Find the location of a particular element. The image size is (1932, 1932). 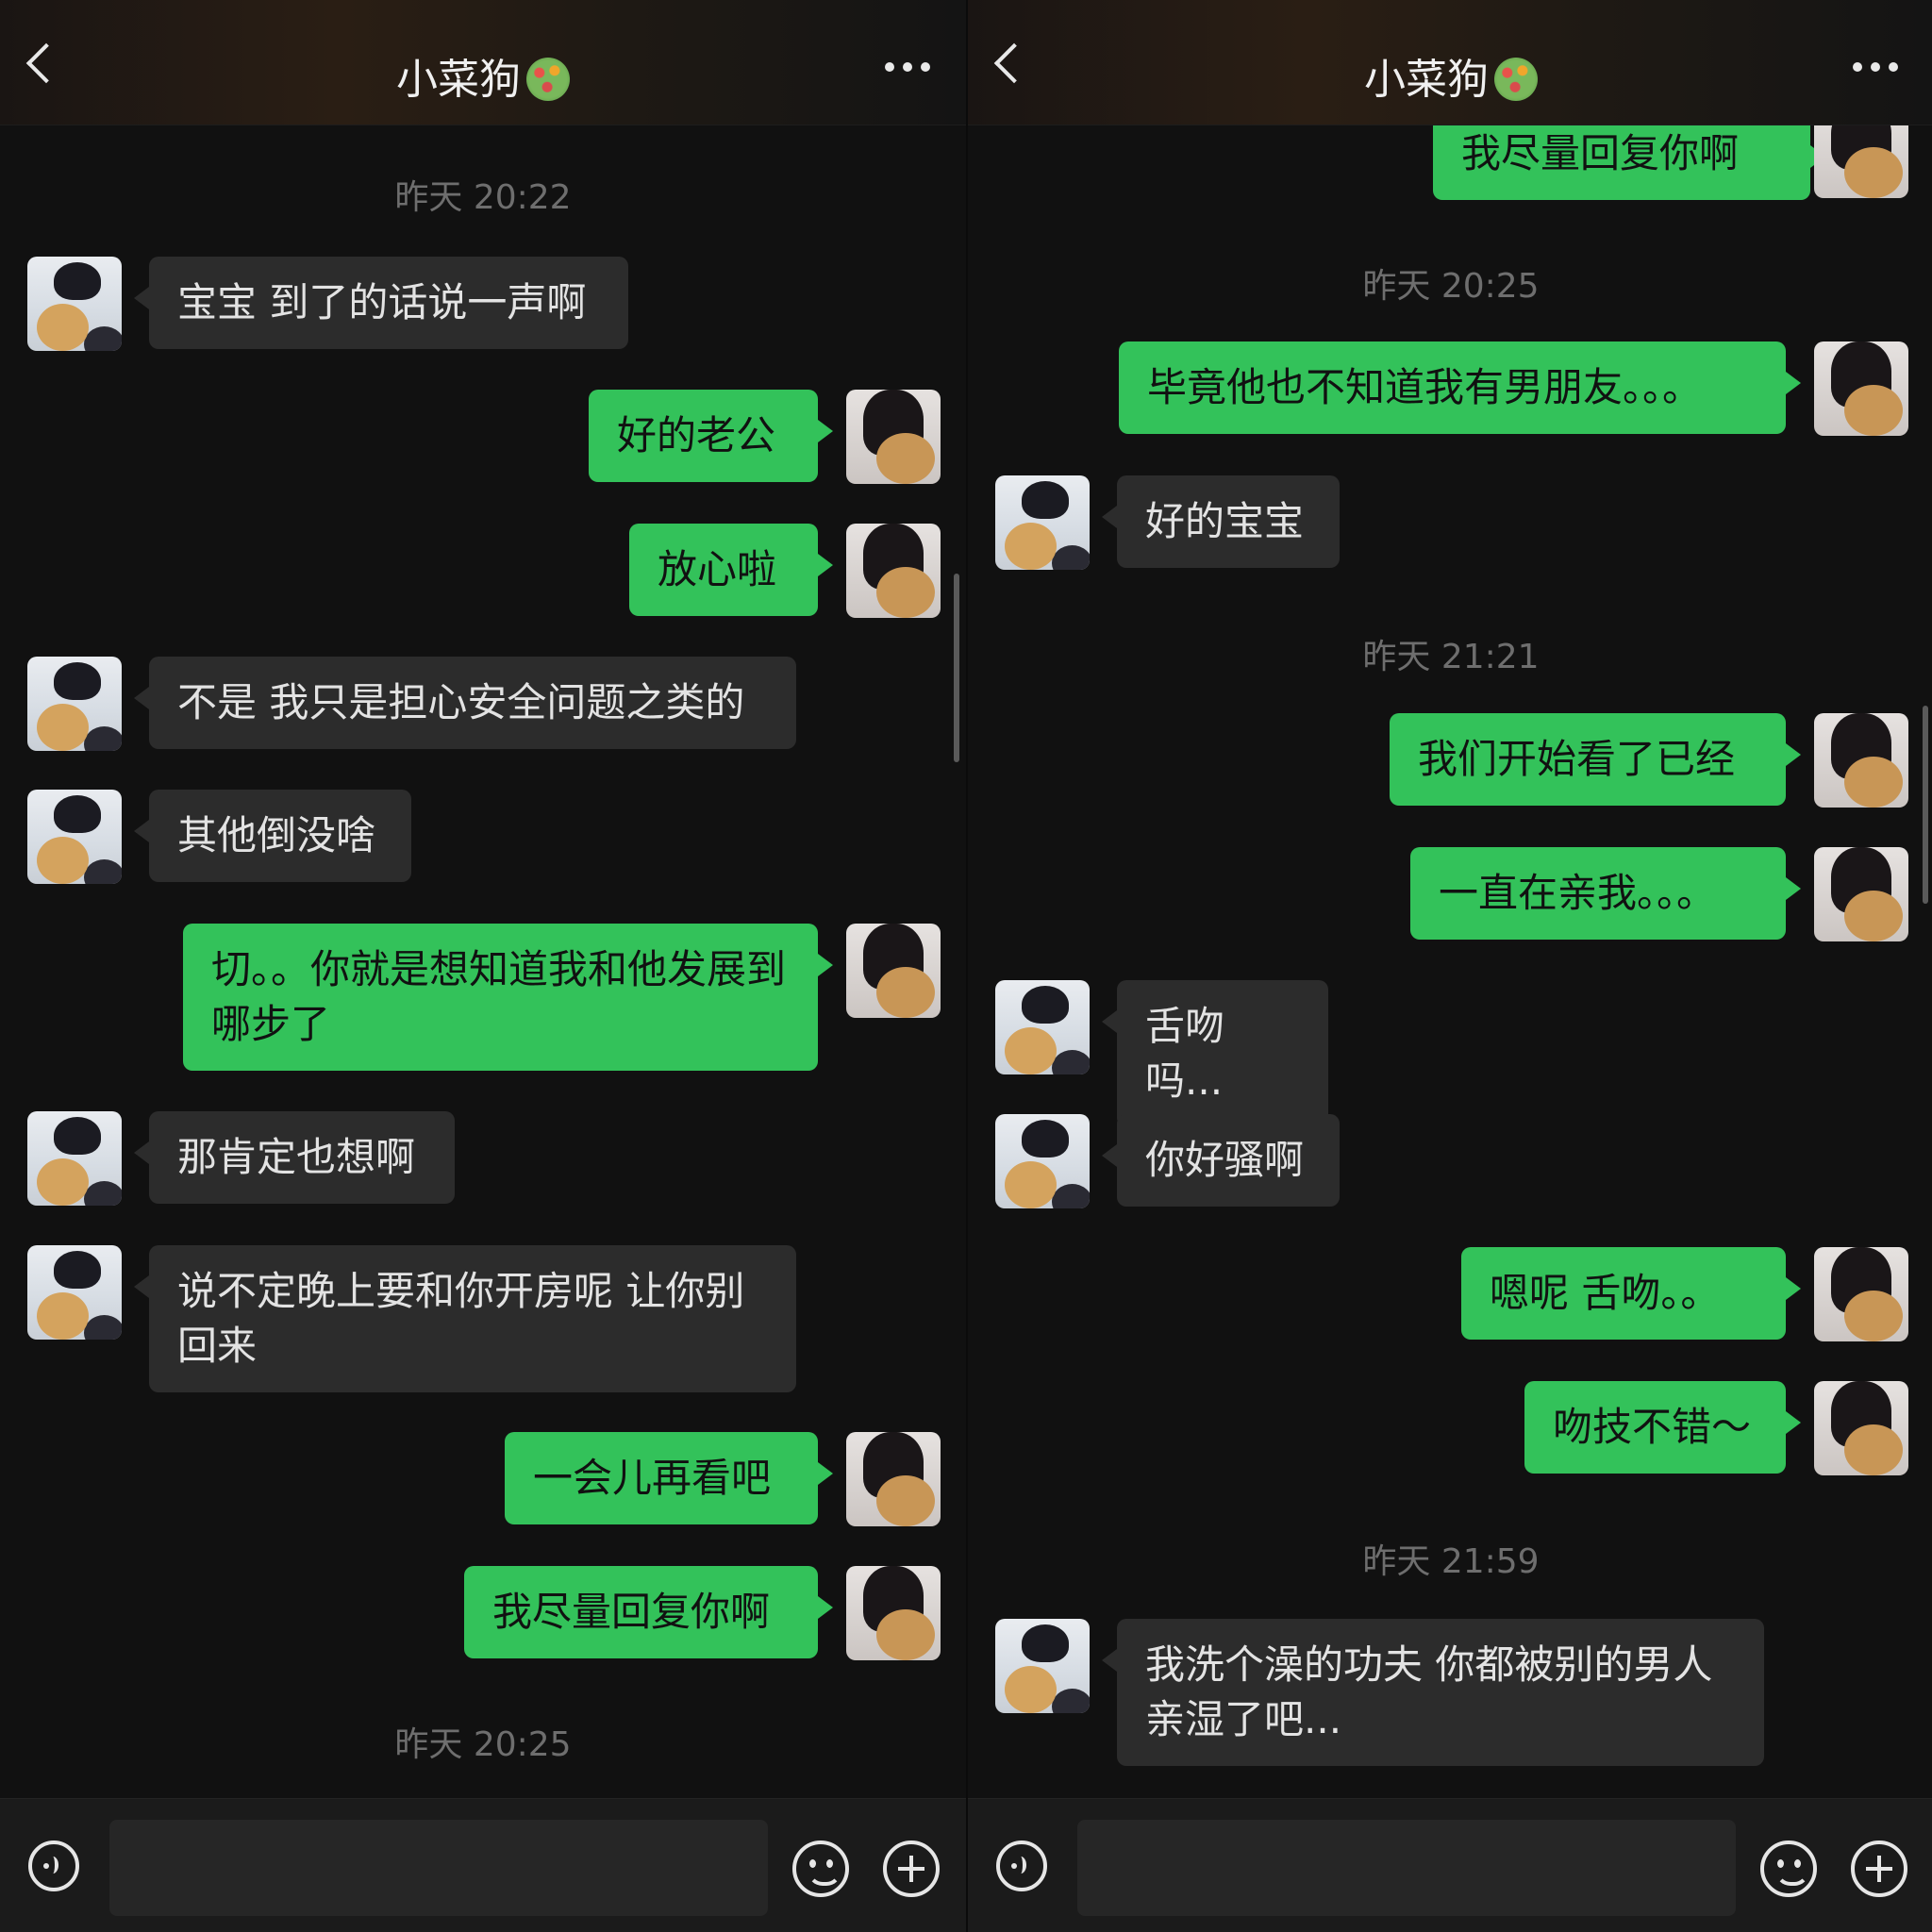

message-bubble-incoming: 其他倒没啥 is located at coordinates (272, 836).